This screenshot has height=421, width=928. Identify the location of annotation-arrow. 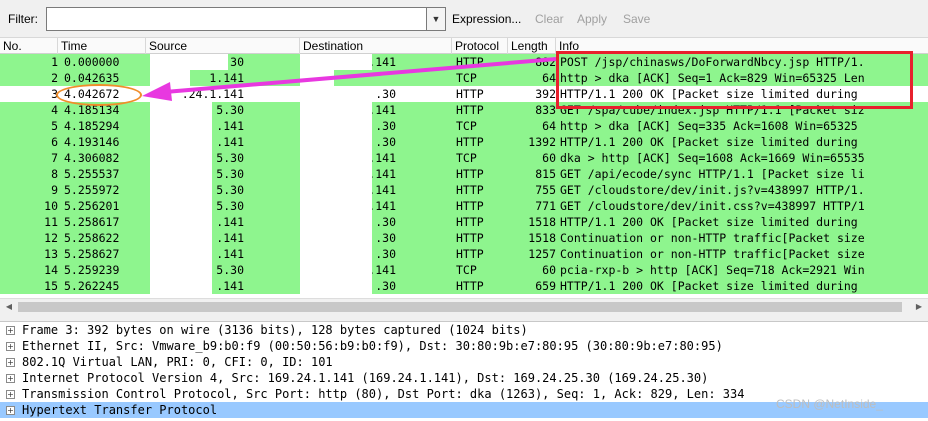
(349, 79).